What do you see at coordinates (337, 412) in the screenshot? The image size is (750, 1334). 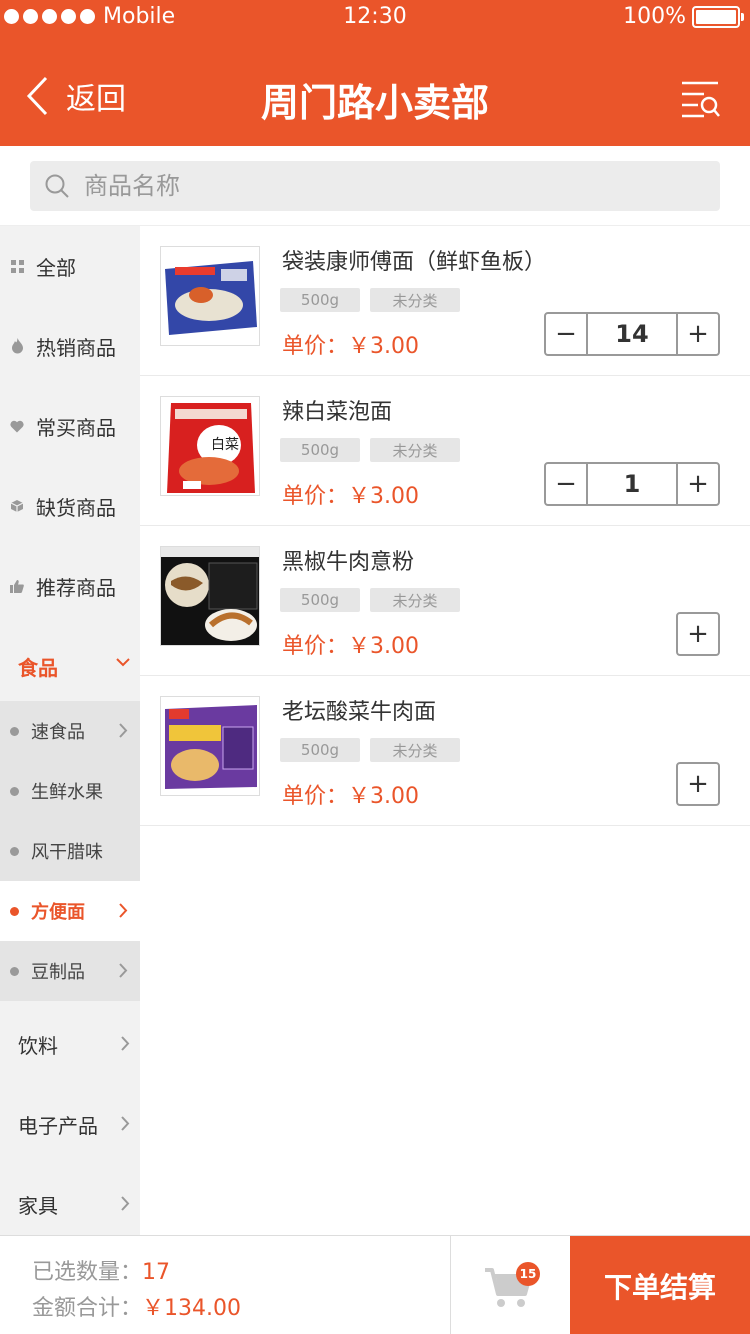 I see `product-name: 辣白菜泡面` at bounding box center [337, 412].